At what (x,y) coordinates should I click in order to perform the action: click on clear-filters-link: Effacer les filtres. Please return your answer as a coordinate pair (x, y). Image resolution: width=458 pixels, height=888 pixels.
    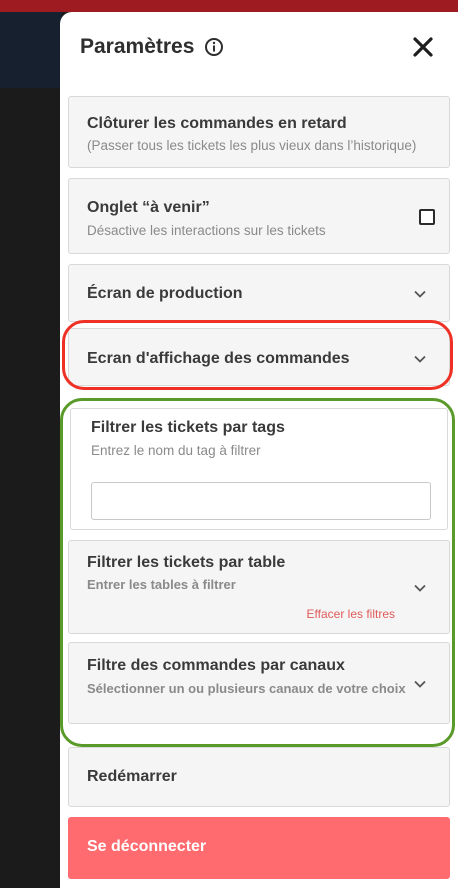
    Looking at the image, I should click on (351, 614).